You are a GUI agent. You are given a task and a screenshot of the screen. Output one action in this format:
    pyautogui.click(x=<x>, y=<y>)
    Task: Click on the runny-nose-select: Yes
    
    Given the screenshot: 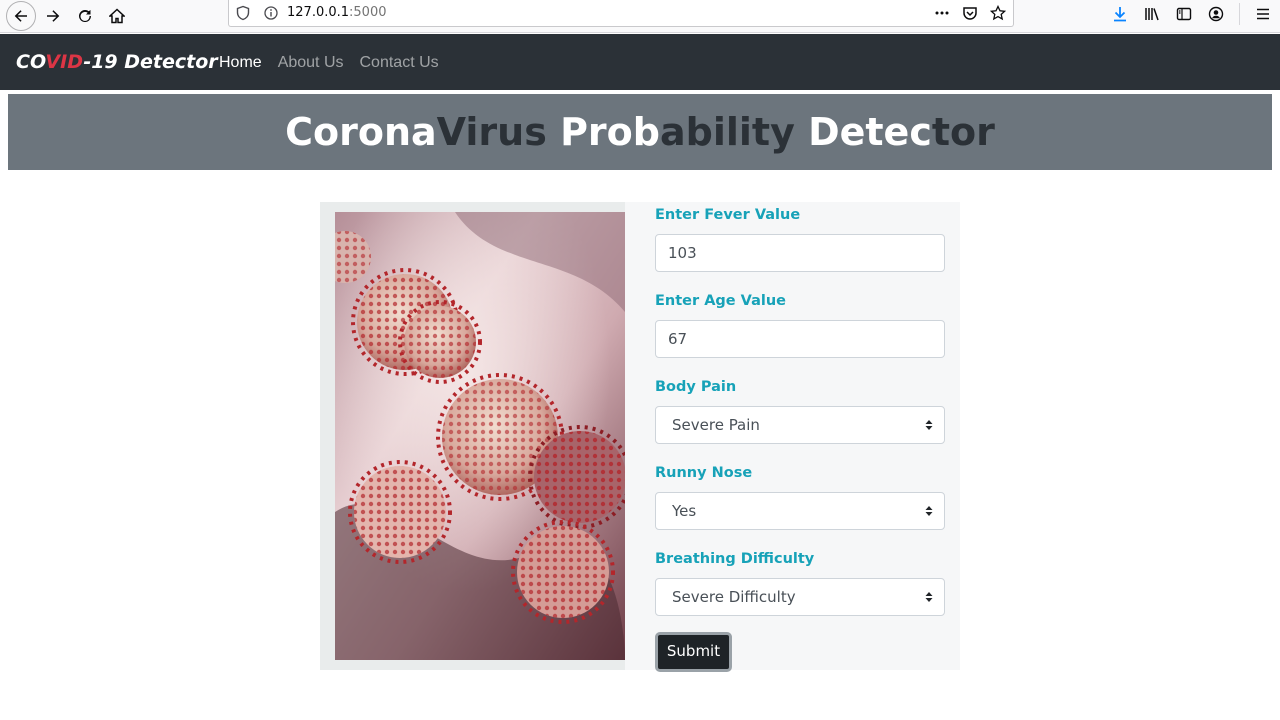 What is the action you would take?
    pyautogui.click(x=800, y=511)
    